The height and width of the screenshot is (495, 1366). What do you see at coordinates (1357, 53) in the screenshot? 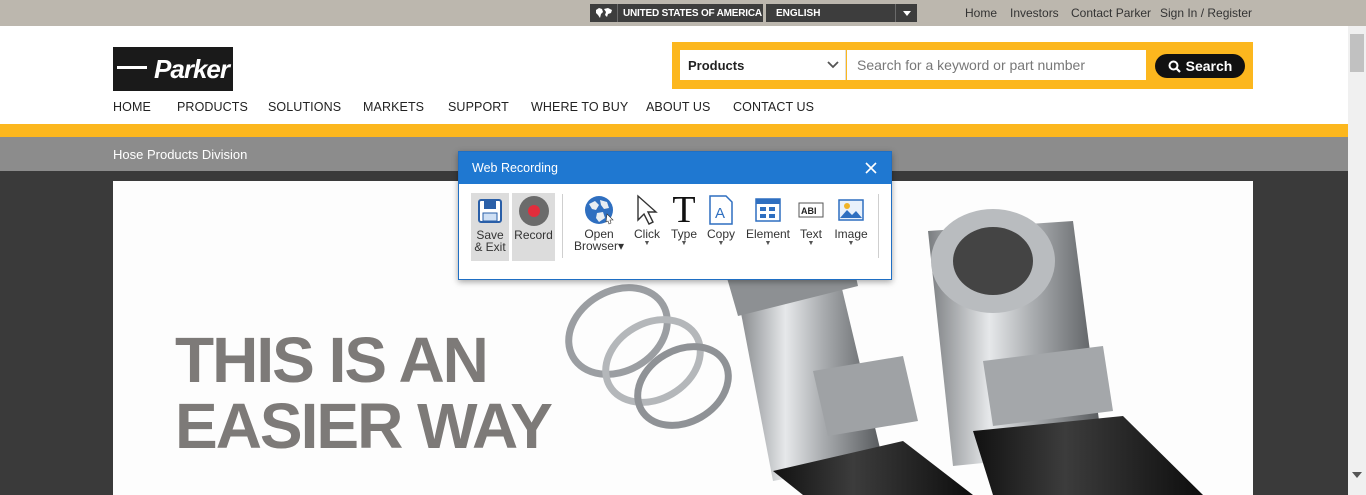
I see `scrollbar-thumb` at bounding box center [1357, 53].